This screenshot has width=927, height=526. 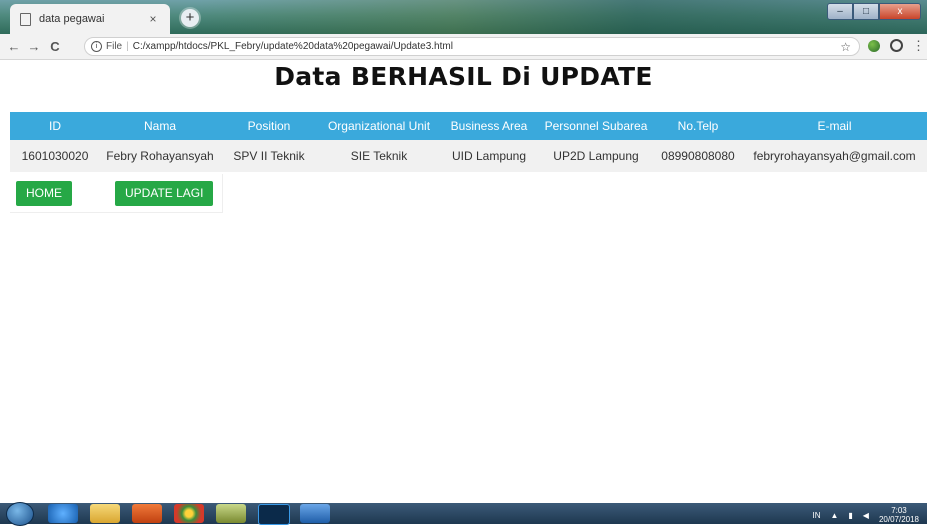 I want to click on column-header: ID, so click(x=55, y=126).